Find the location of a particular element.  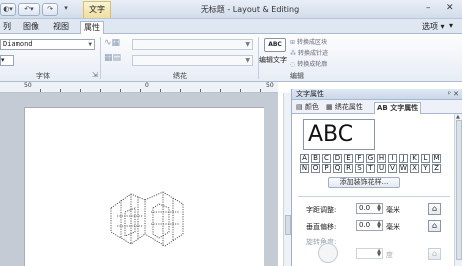

letter-cell: K is located at coordinates (414, 158).